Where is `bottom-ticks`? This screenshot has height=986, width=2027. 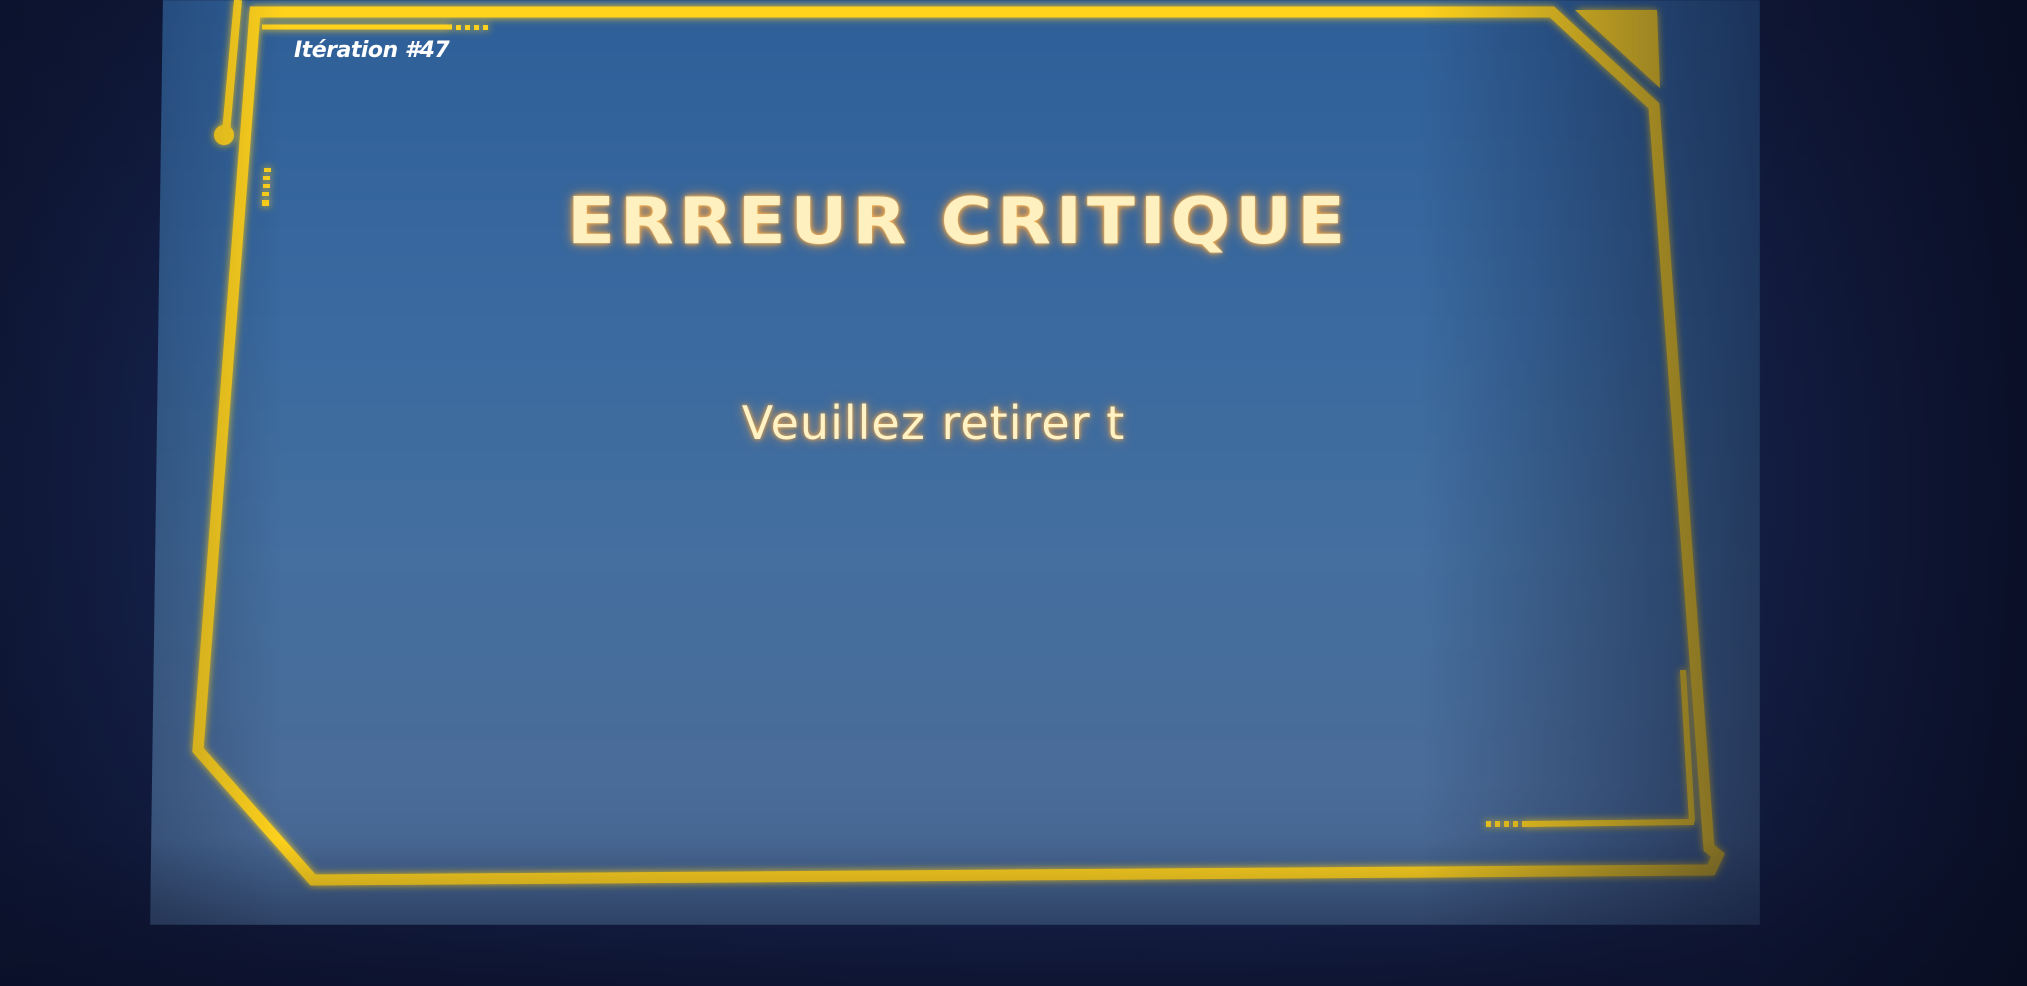 bottom-ticks is located at coordinates (1502, 824).